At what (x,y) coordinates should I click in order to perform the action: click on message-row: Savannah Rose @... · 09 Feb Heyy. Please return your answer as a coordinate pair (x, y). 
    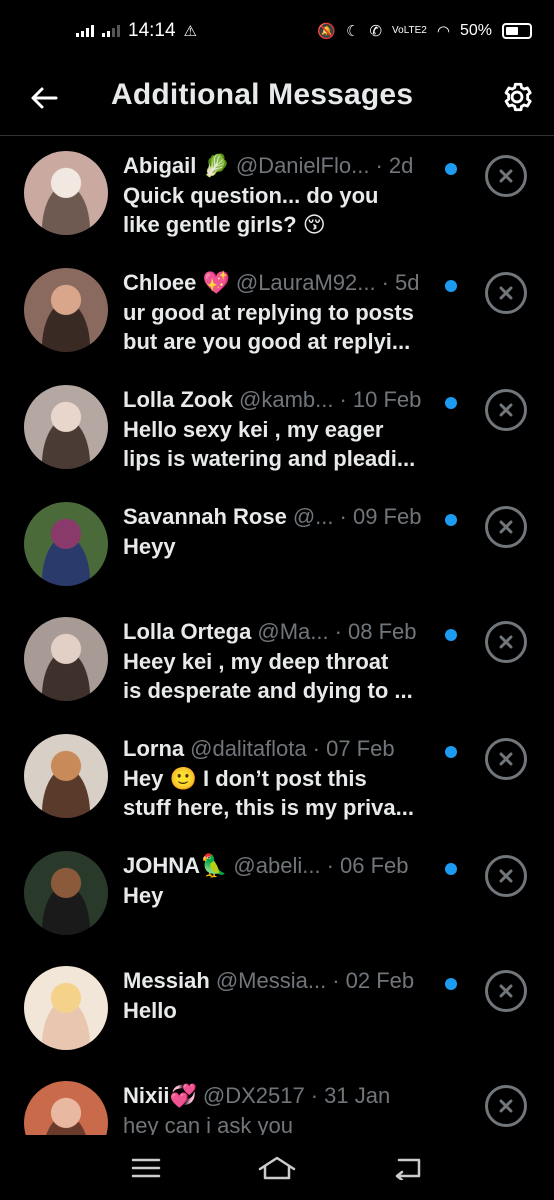
    Looking at the image, I should click on (277, 546).